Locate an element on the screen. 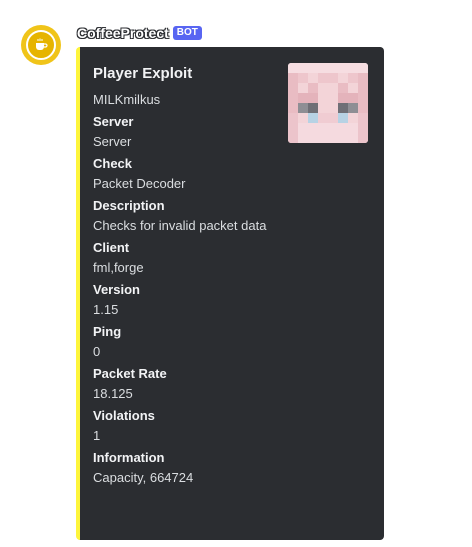  field-value: 18.125 is located at coordinates (113, 393).